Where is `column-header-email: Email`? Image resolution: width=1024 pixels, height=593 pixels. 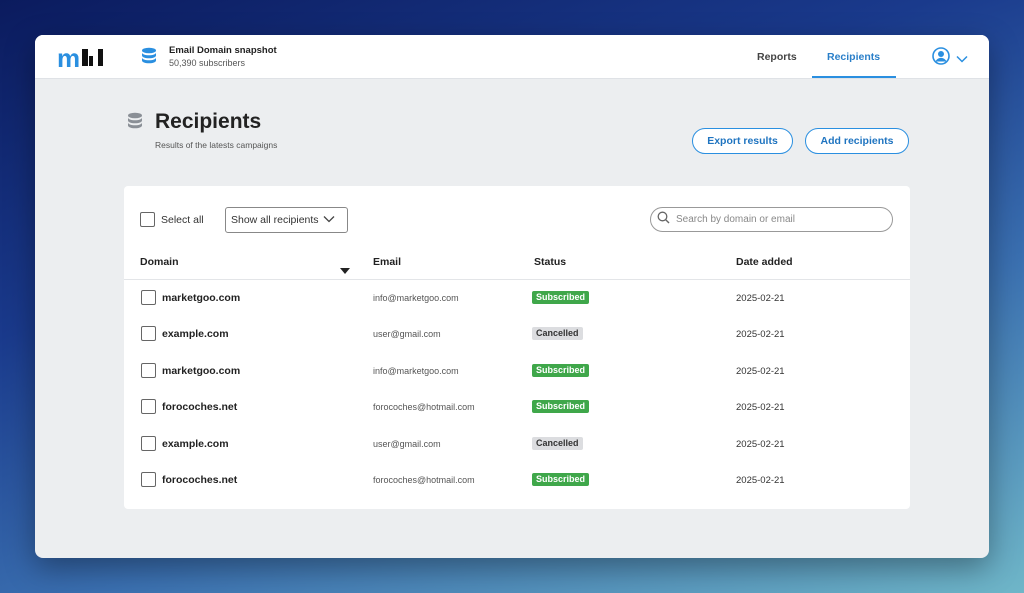
column-header-email: Email is located at coordinates (387, 262).